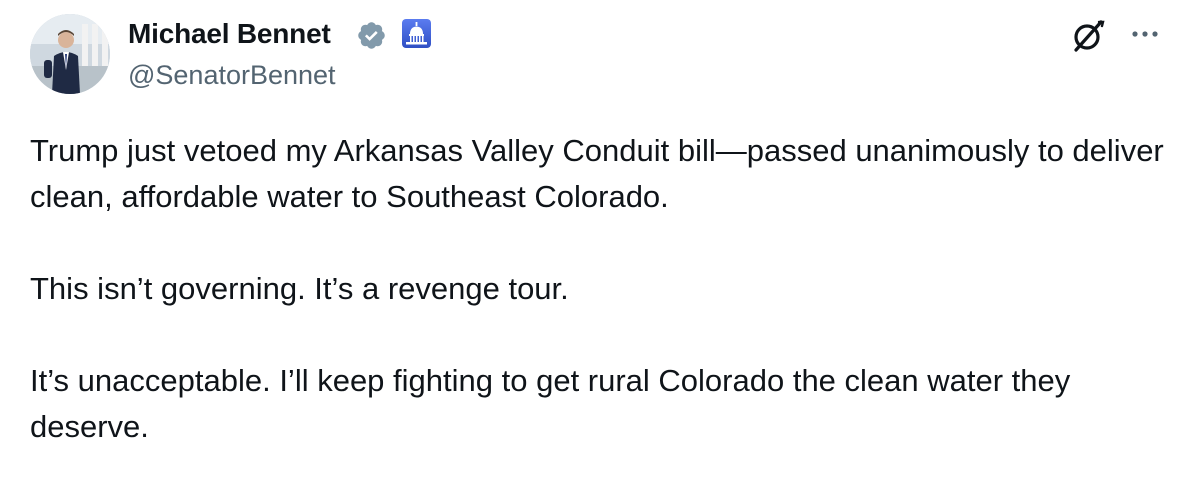 The image size is (1190, 480). Describe the element at coordinates (1088, 36) in the screenshot. I see `grok-icon` at that location.